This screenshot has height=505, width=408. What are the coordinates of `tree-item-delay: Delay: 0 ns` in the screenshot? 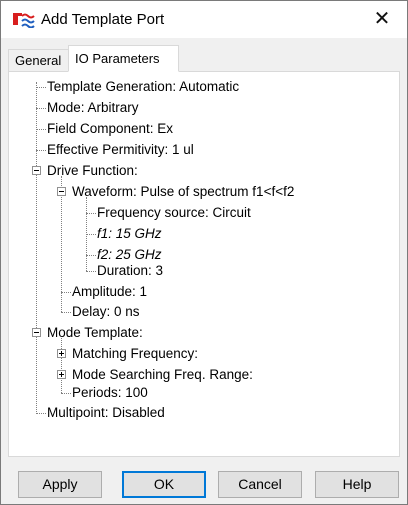 It's located at (106, 312).